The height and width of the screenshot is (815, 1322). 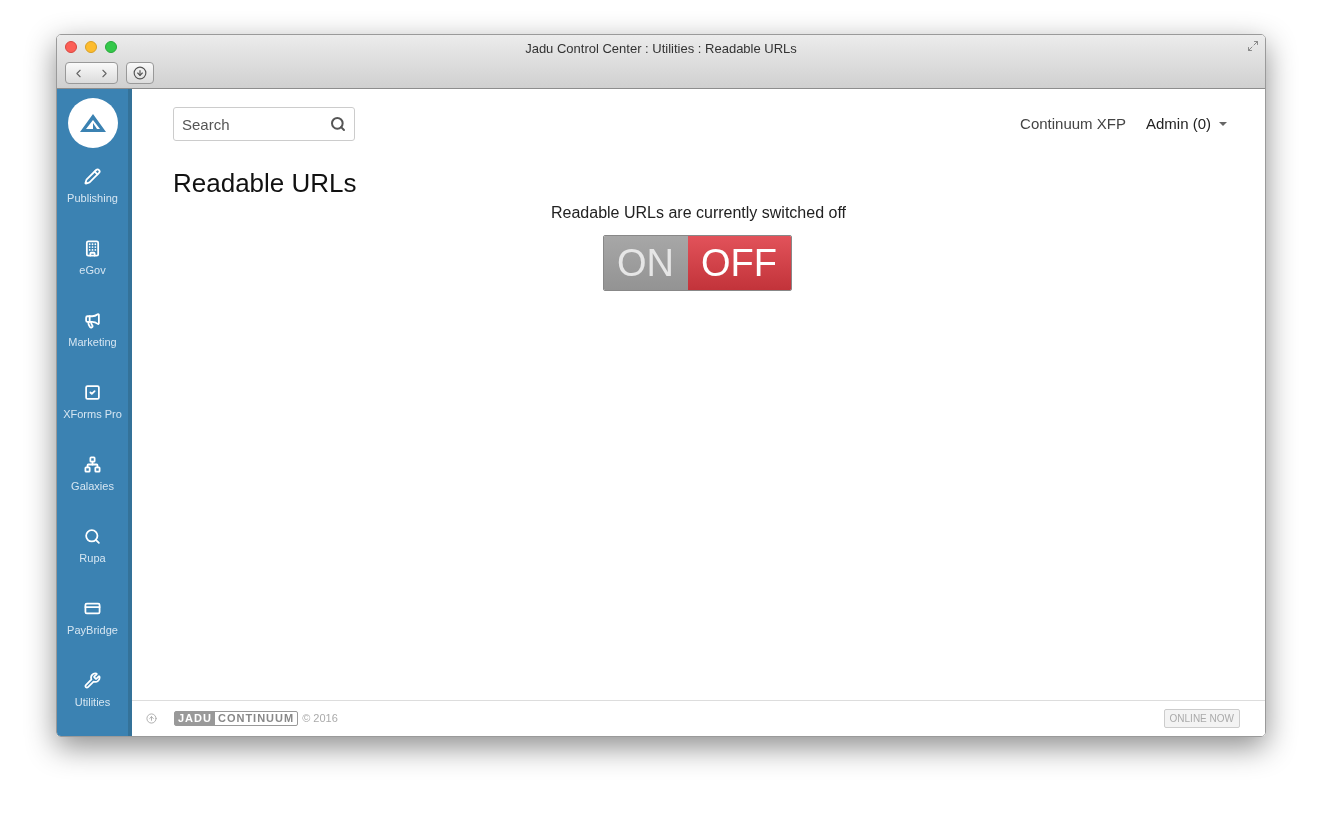 I want to click on close-icon, so click(x=71, y=47).